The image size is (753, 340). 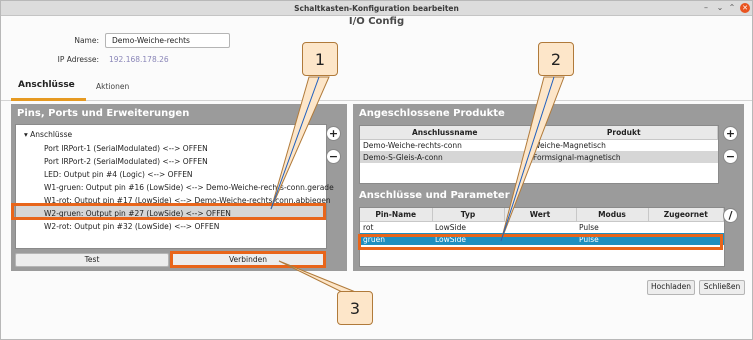 I want to click on app-title: I/O Config, so click(x=376, y=21).